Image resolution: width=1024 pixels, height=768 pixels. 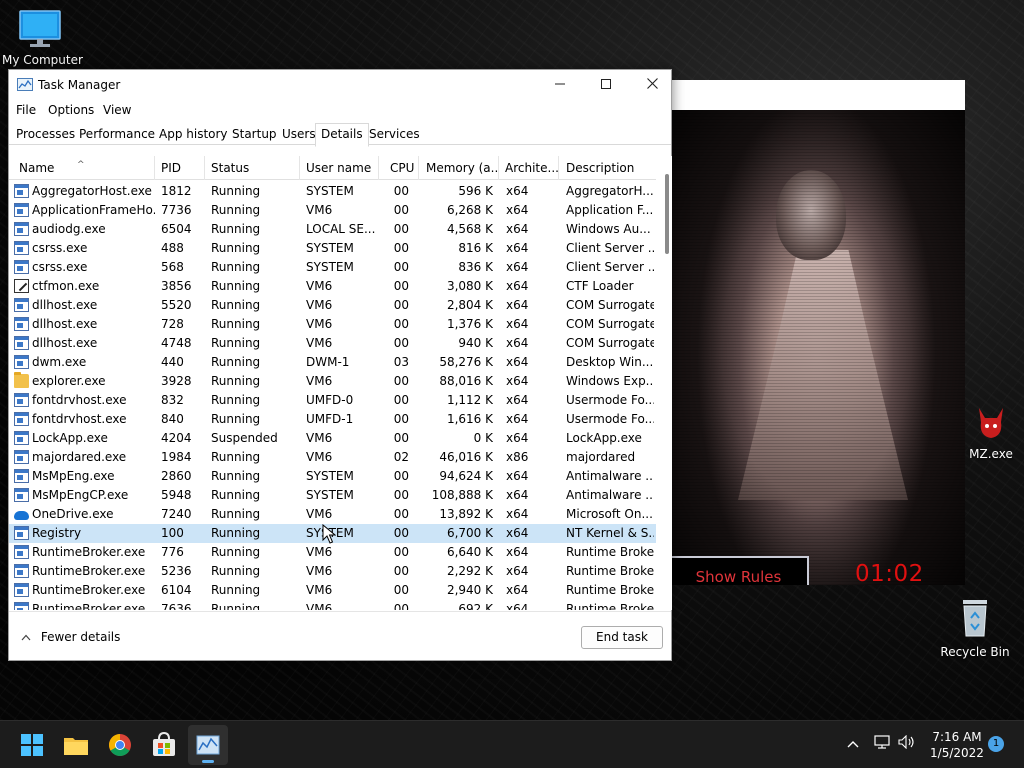 What do you see at coordinates (560, 85) in the screenshot?
I see `minimize-button` at bounding box center [560, 85].